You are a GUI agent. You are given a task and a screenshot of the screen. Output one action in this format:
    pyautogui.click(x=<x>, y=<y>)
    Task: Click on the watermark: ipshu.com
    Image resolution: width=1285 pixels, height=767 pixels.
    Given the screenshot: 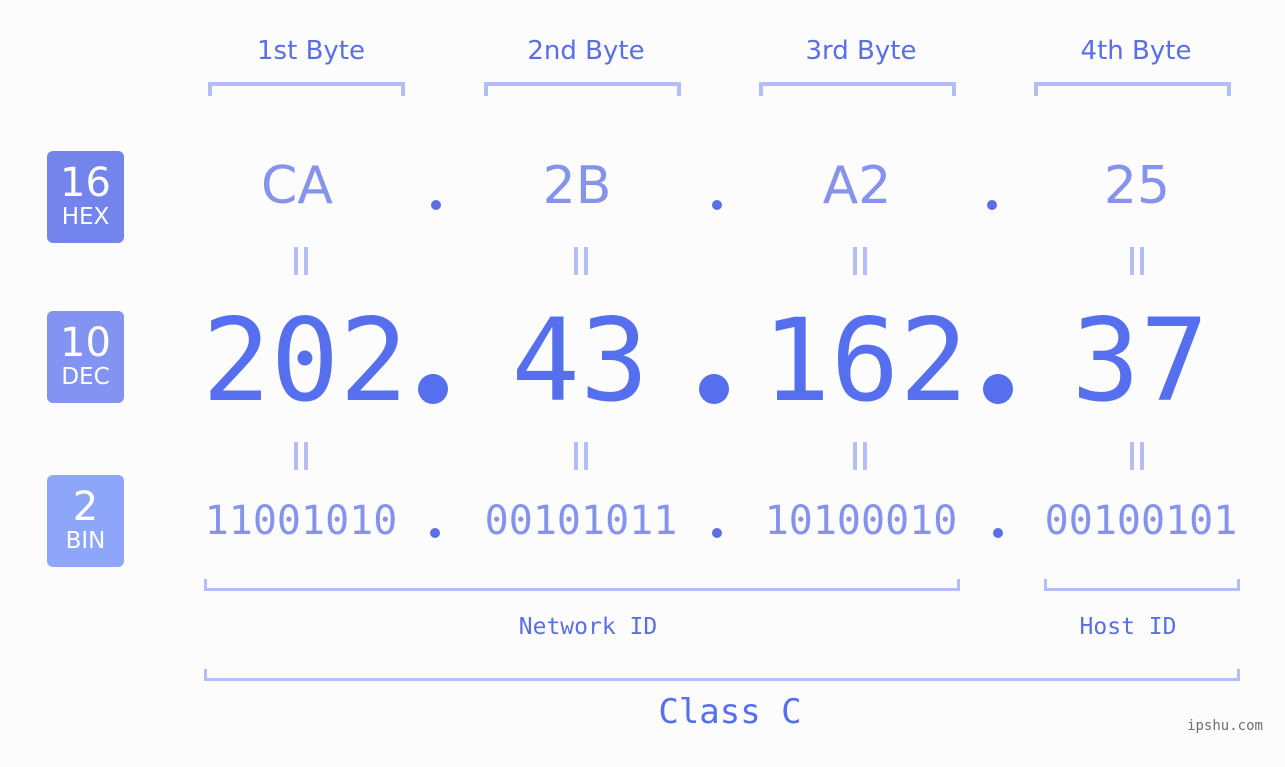 What is the action you would take?
    pyautogui.click(x=1225, y=726)
    